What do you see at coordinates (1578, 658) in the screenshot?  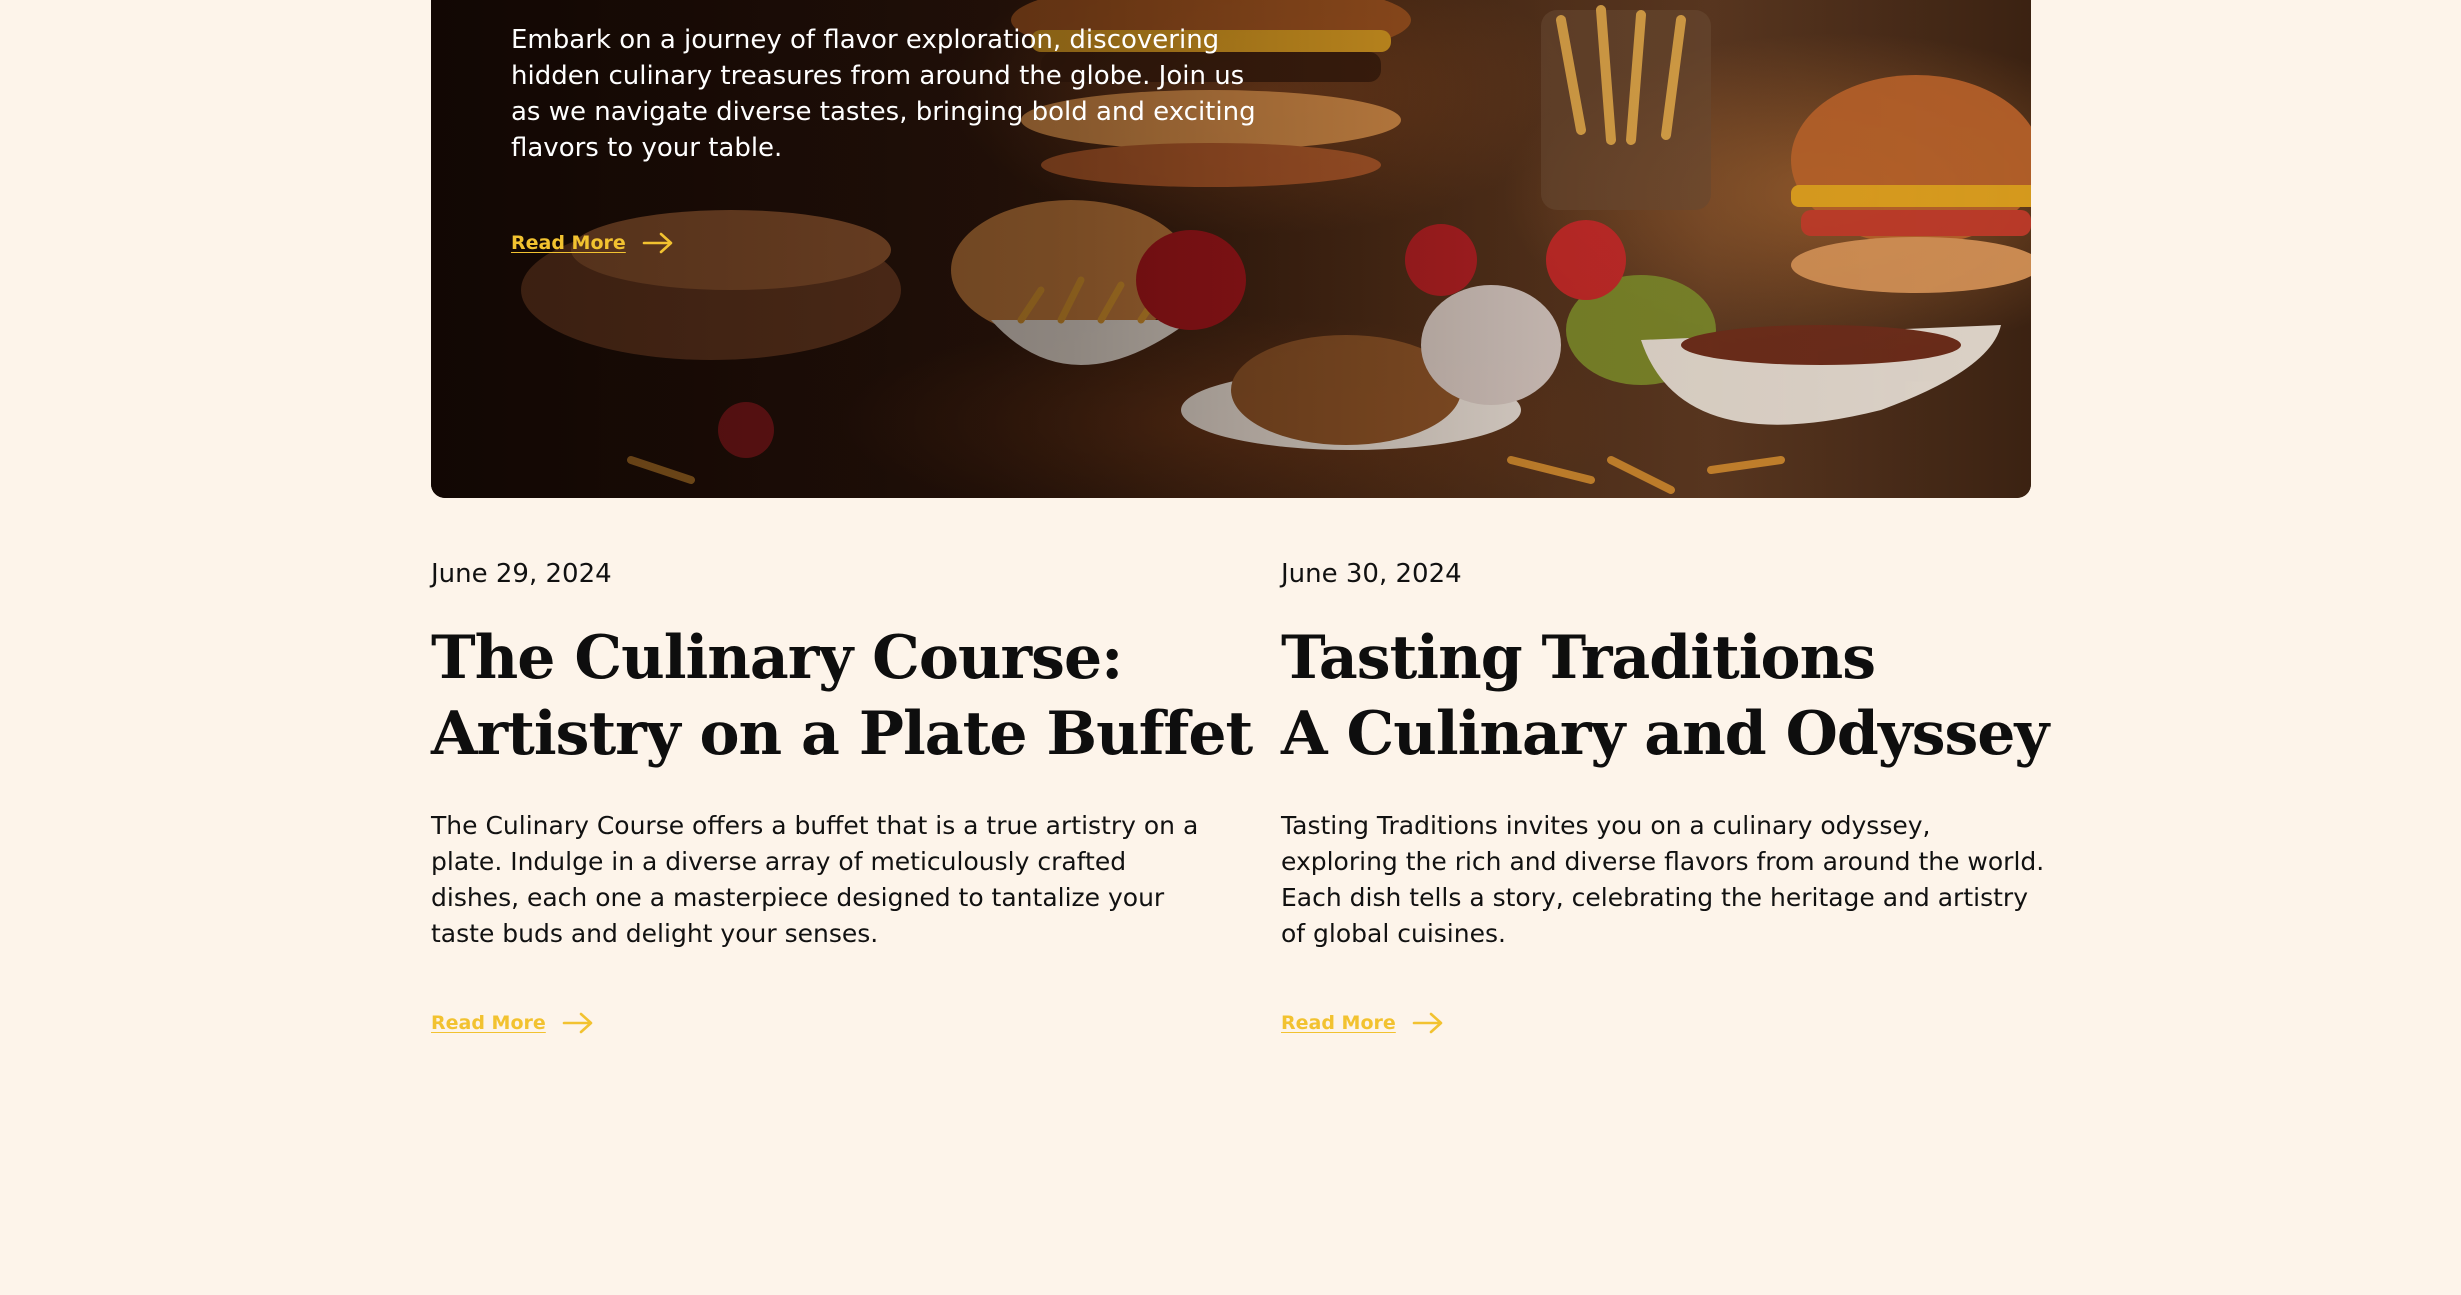 I see `post-title-line: Tasting Traditions` at bounding box center [1578, 658].